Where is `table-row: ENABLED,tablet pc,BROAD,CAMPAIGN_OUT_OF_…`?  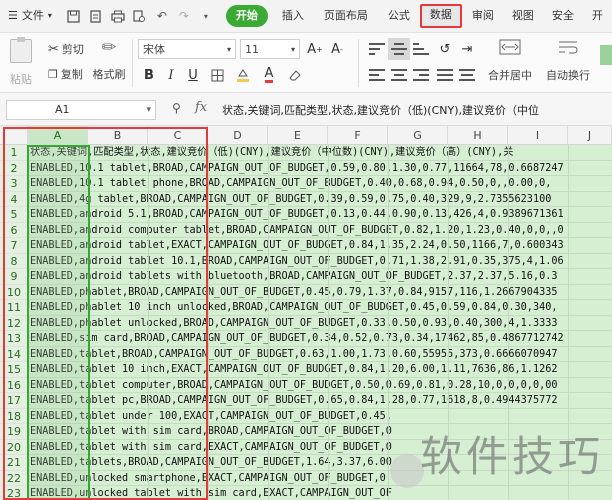
table-row: ENABLED,tablet pc,BROAD,CAMPAIGN_OUT_OF_… is located at coordinates (320, 401).